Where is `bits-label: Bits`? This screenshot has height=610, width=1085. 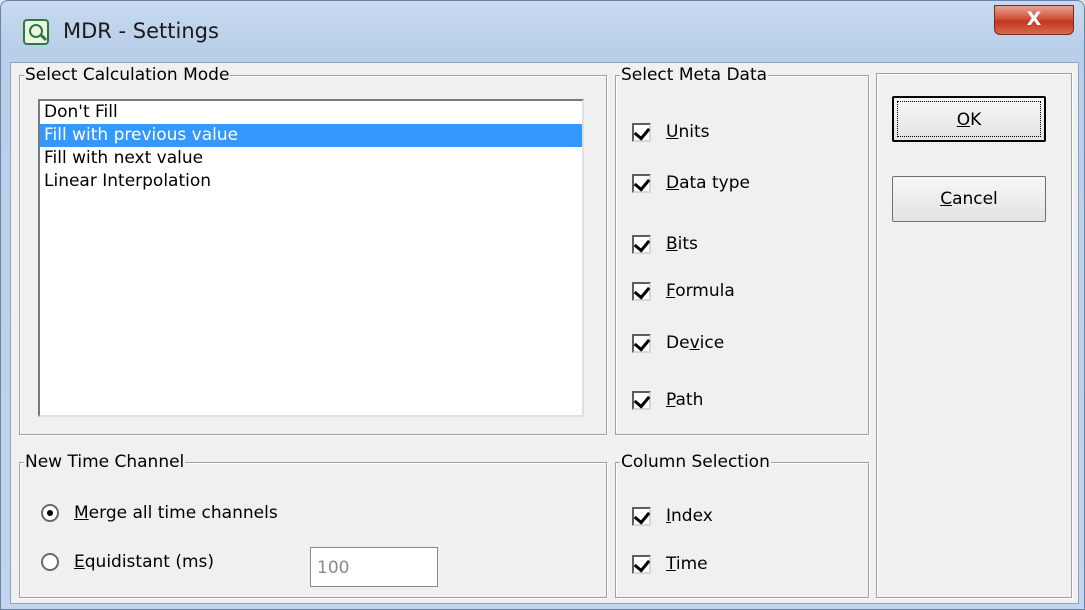 bits-label: Bits is located at coordinates (682, 244).